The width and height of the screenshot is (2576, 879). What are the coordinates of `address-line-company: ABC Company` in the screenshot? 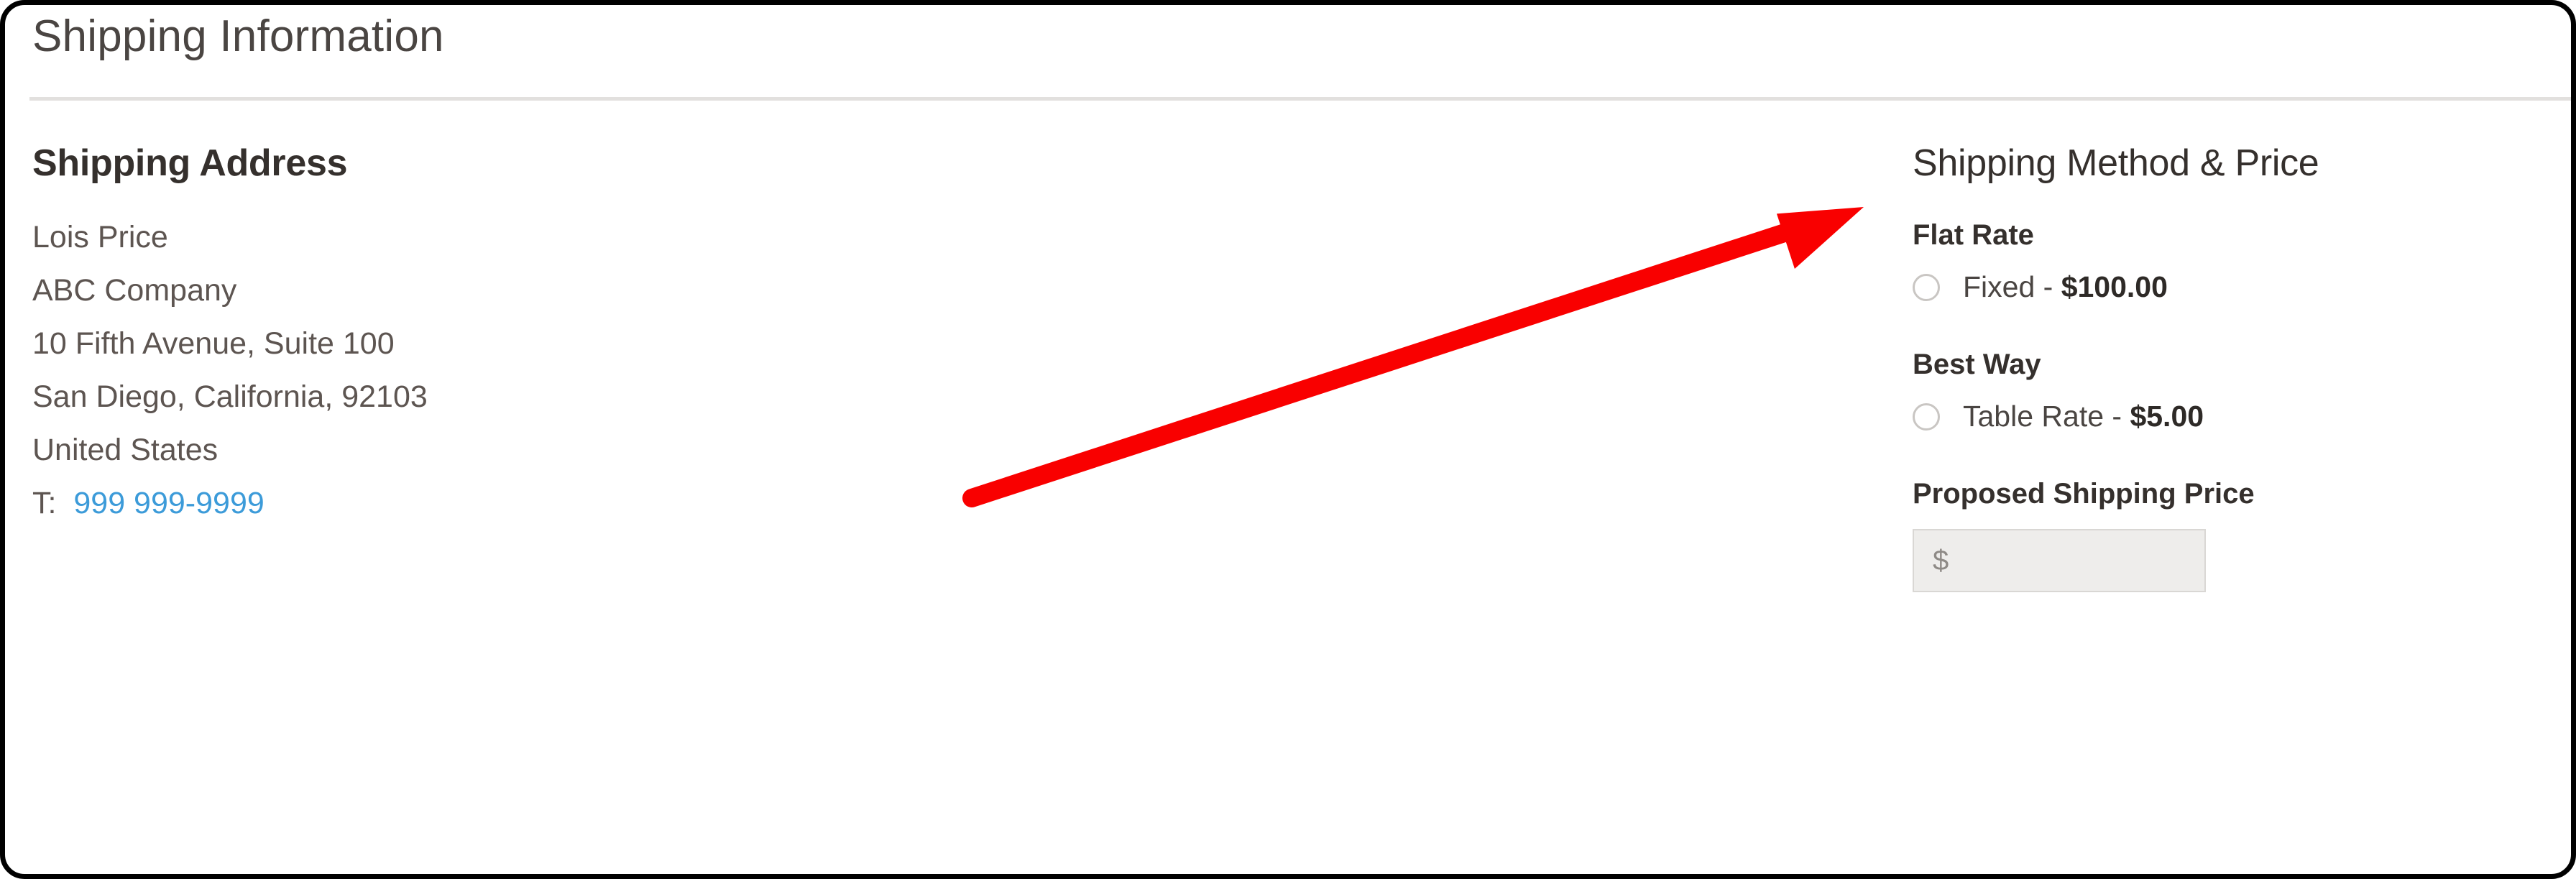 It's located at (134, 290).